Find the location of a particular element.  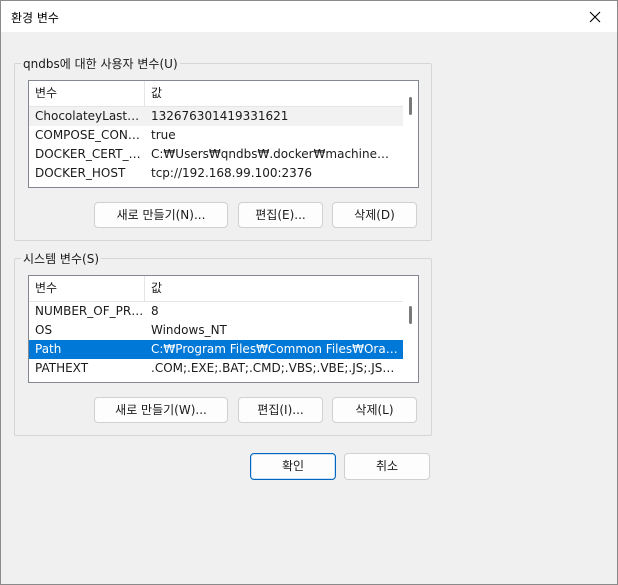

window-title: 환경 변수 is located at coordinates (35, 18).